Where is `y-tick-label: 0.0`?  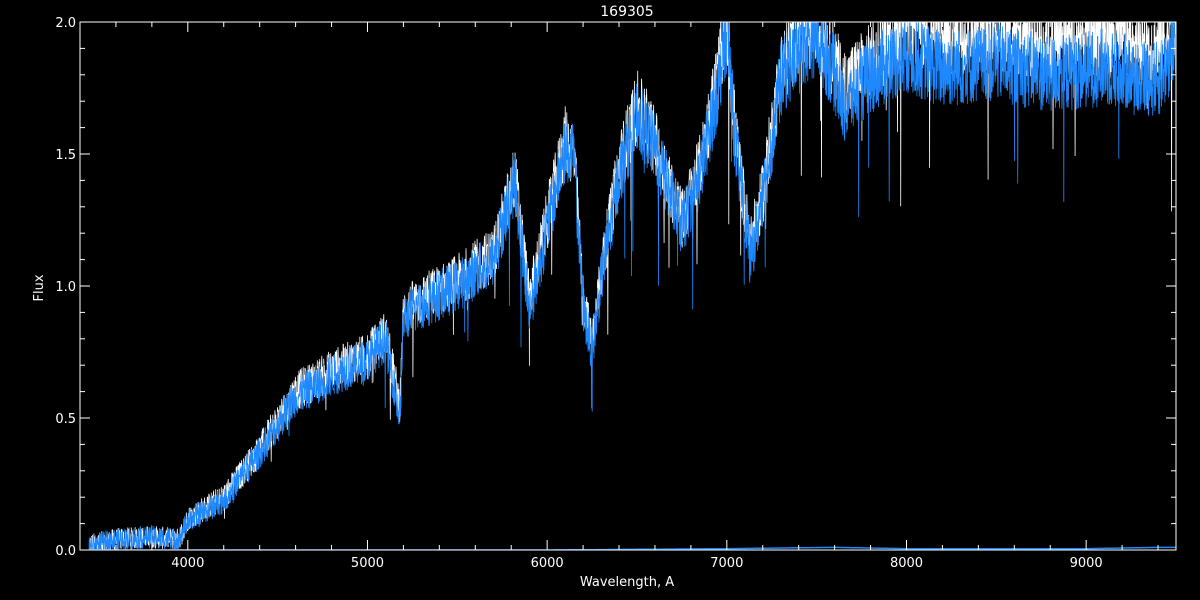 y-tick-label: 0.0 is located at coordinates (65, 551).